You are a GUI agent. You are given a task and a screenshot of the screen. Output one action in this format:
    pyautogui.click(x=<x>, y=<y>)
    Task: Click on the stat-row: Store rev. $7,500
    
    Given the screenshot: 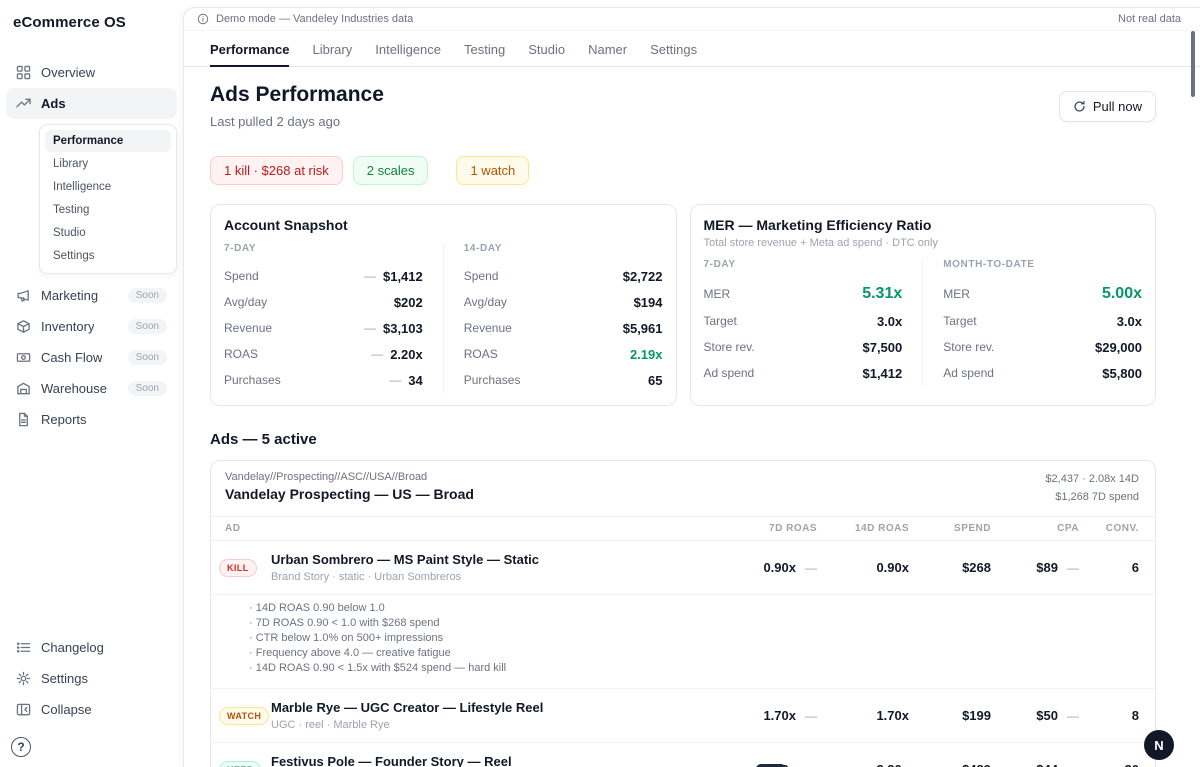 What is the action you would take?
    pyautogui.click(x=803, y=347)
    